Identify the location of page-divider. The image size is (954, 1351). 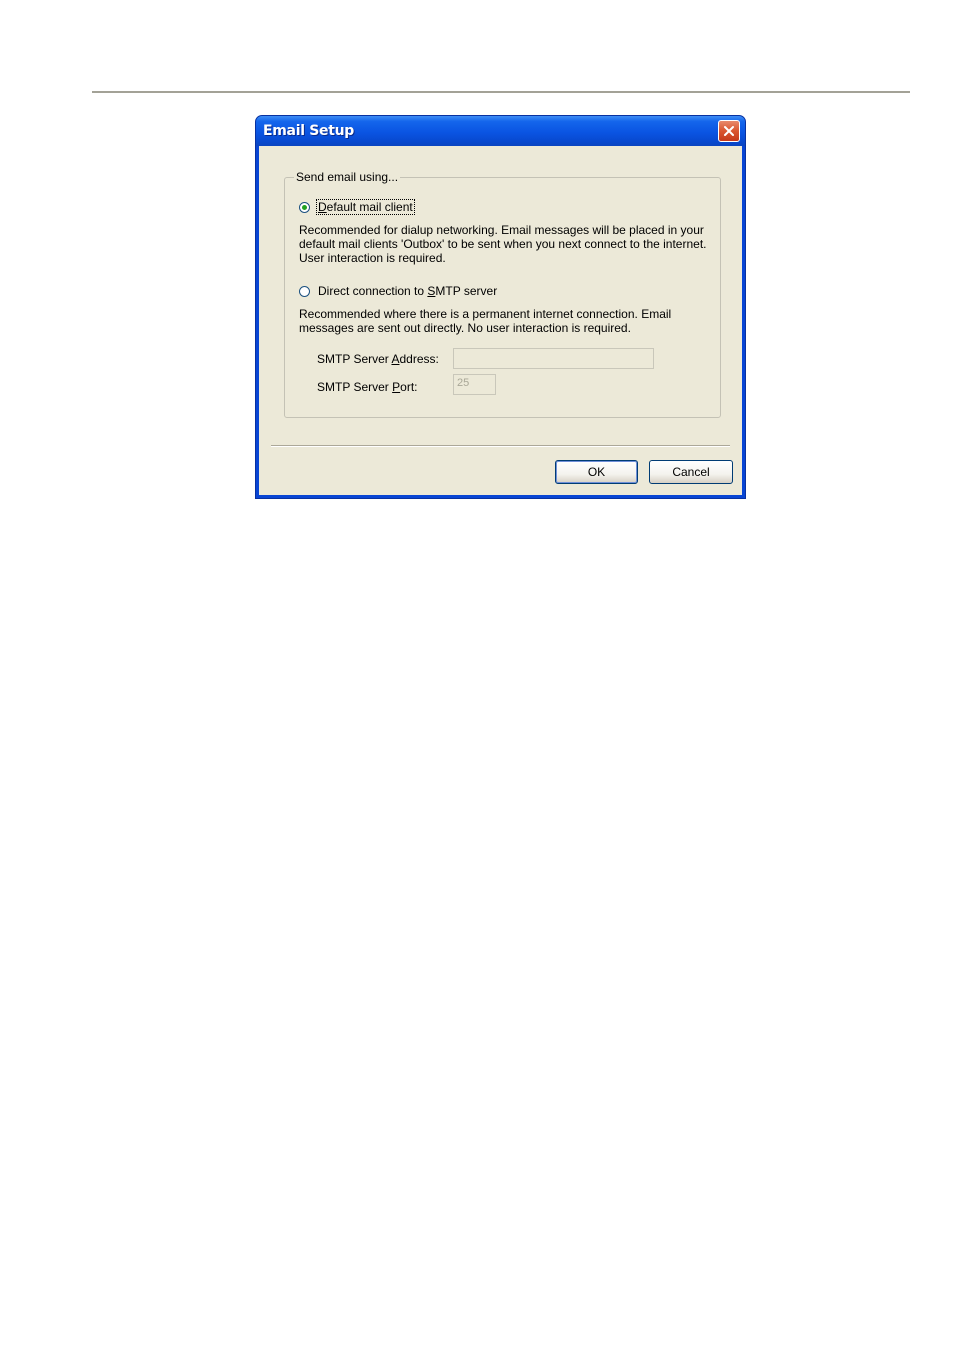
(501, 92).